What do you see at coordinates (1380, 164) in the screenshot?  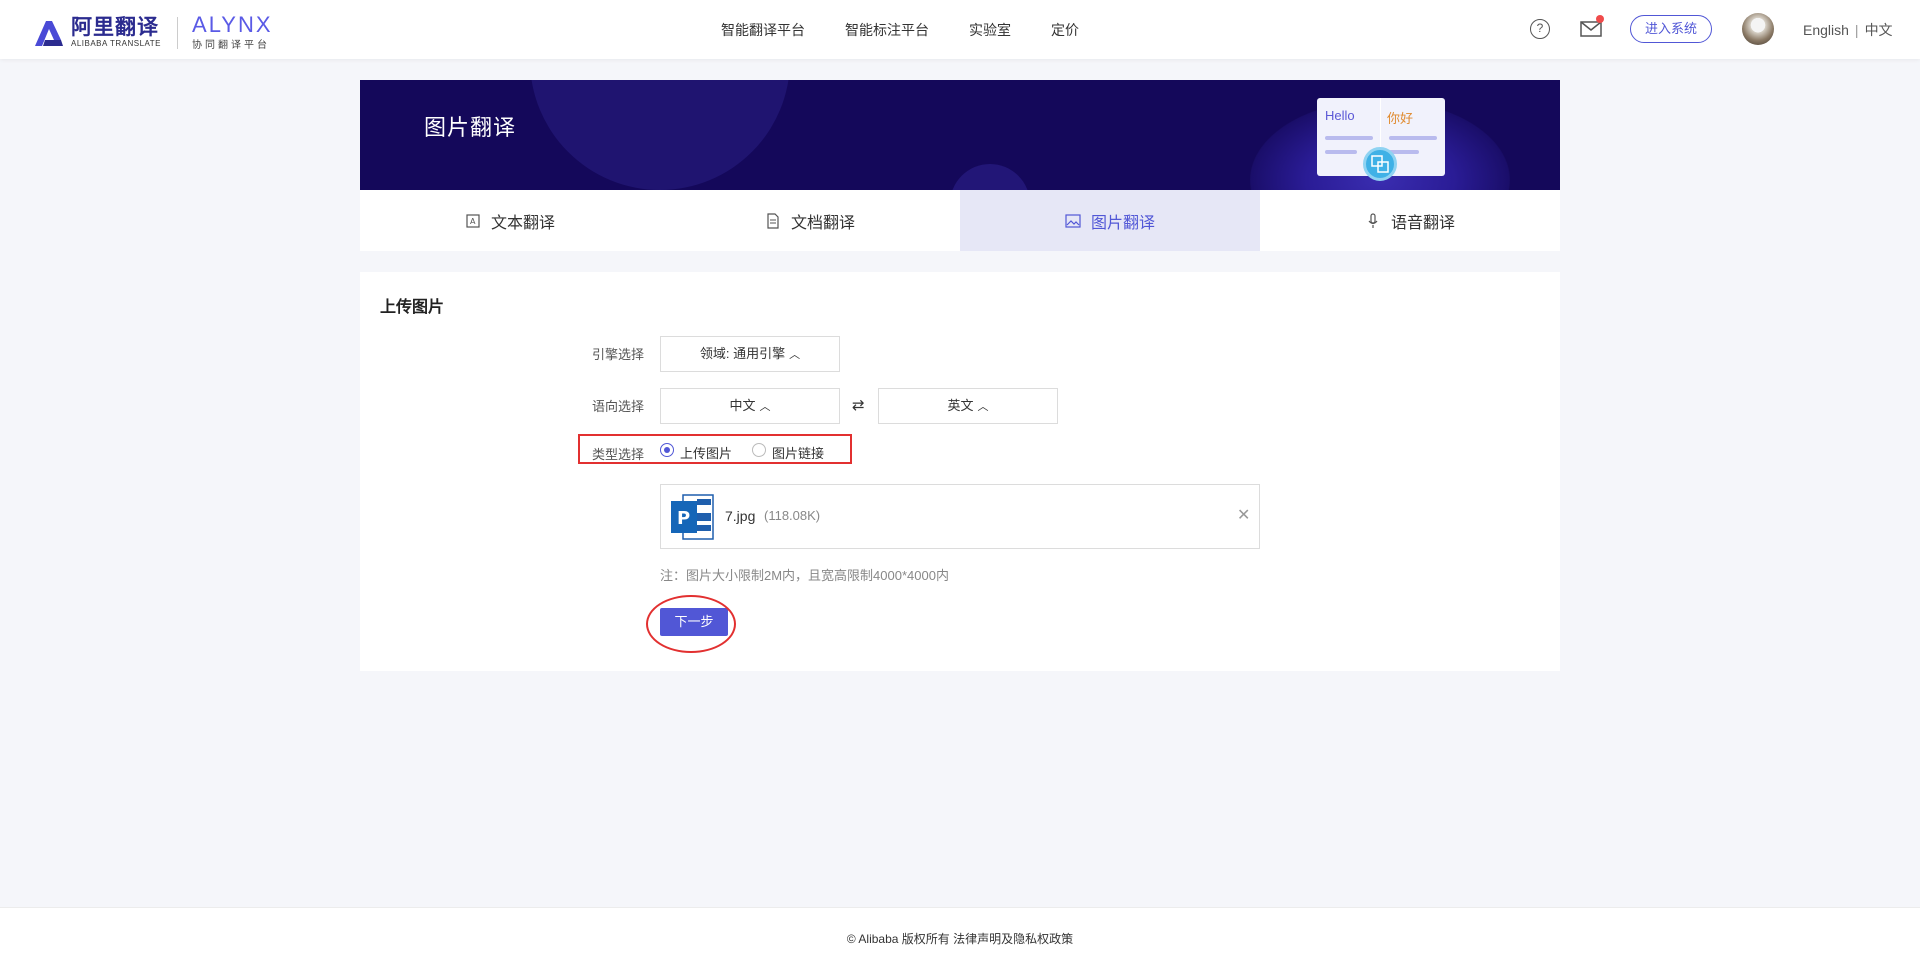 I see `translate-badge-icon` at bounding box center [1380, 164].